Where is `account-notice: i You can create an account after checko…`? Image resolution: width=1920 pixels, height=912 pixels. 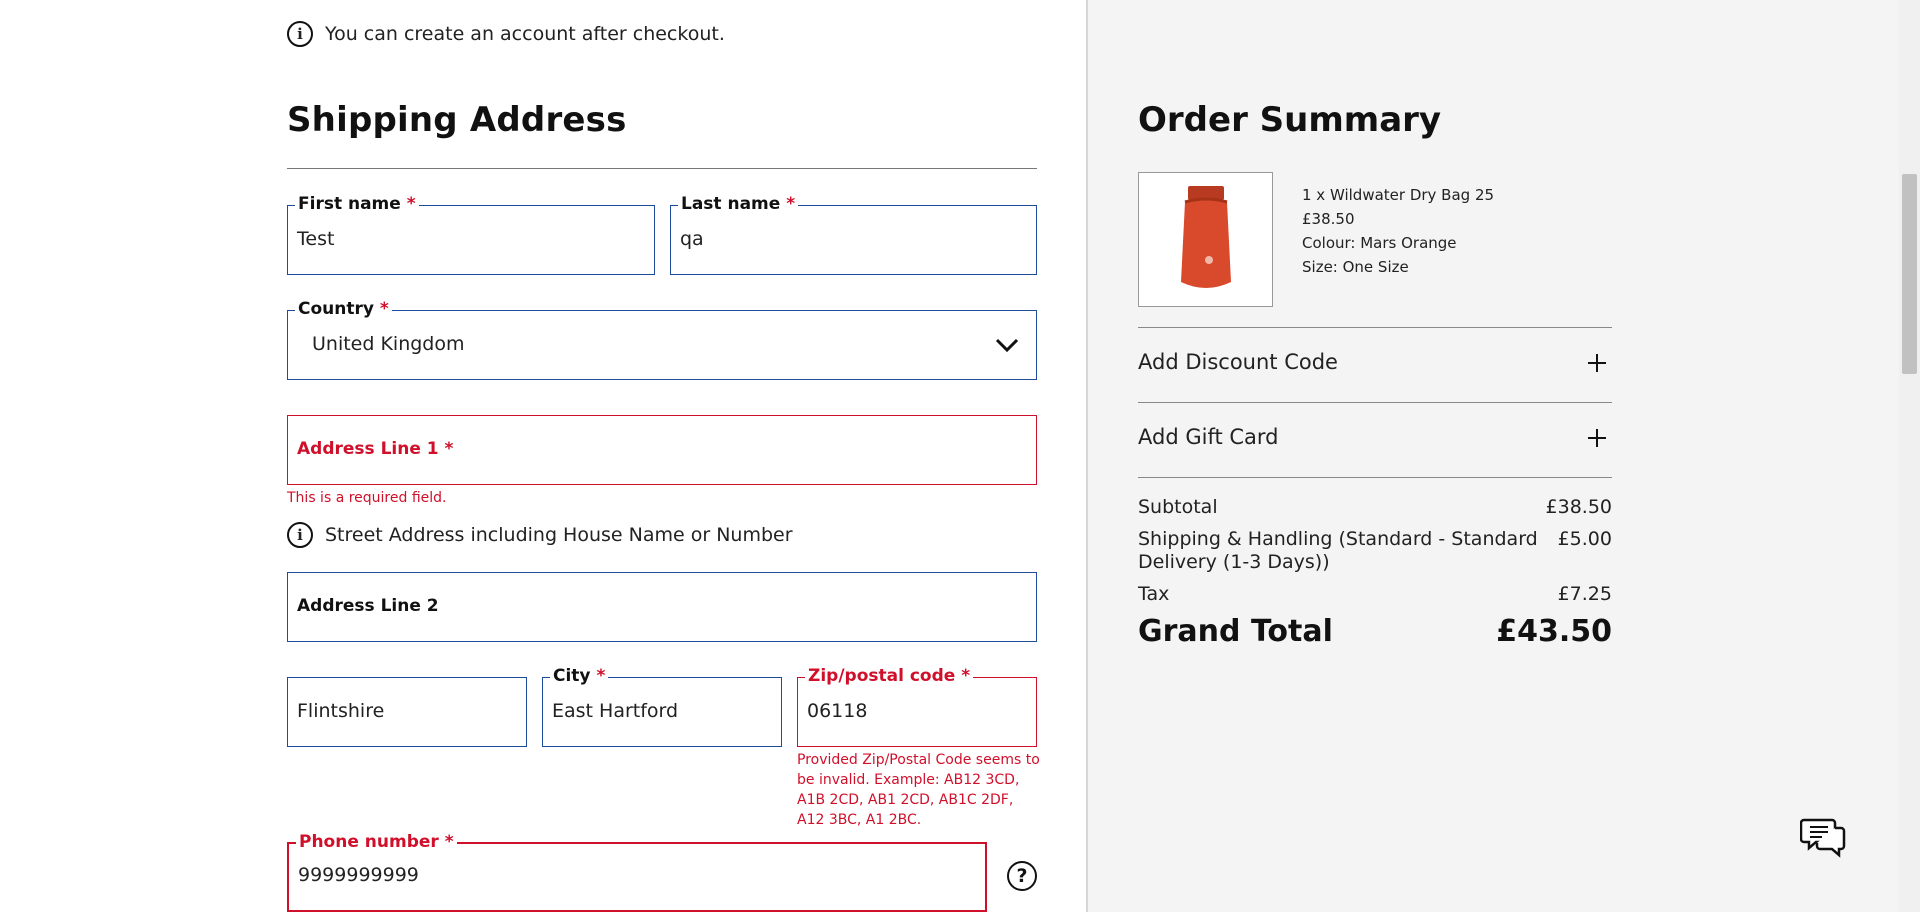 account-notice: i You can create an account after checko… is located at coordinates (506, 34).